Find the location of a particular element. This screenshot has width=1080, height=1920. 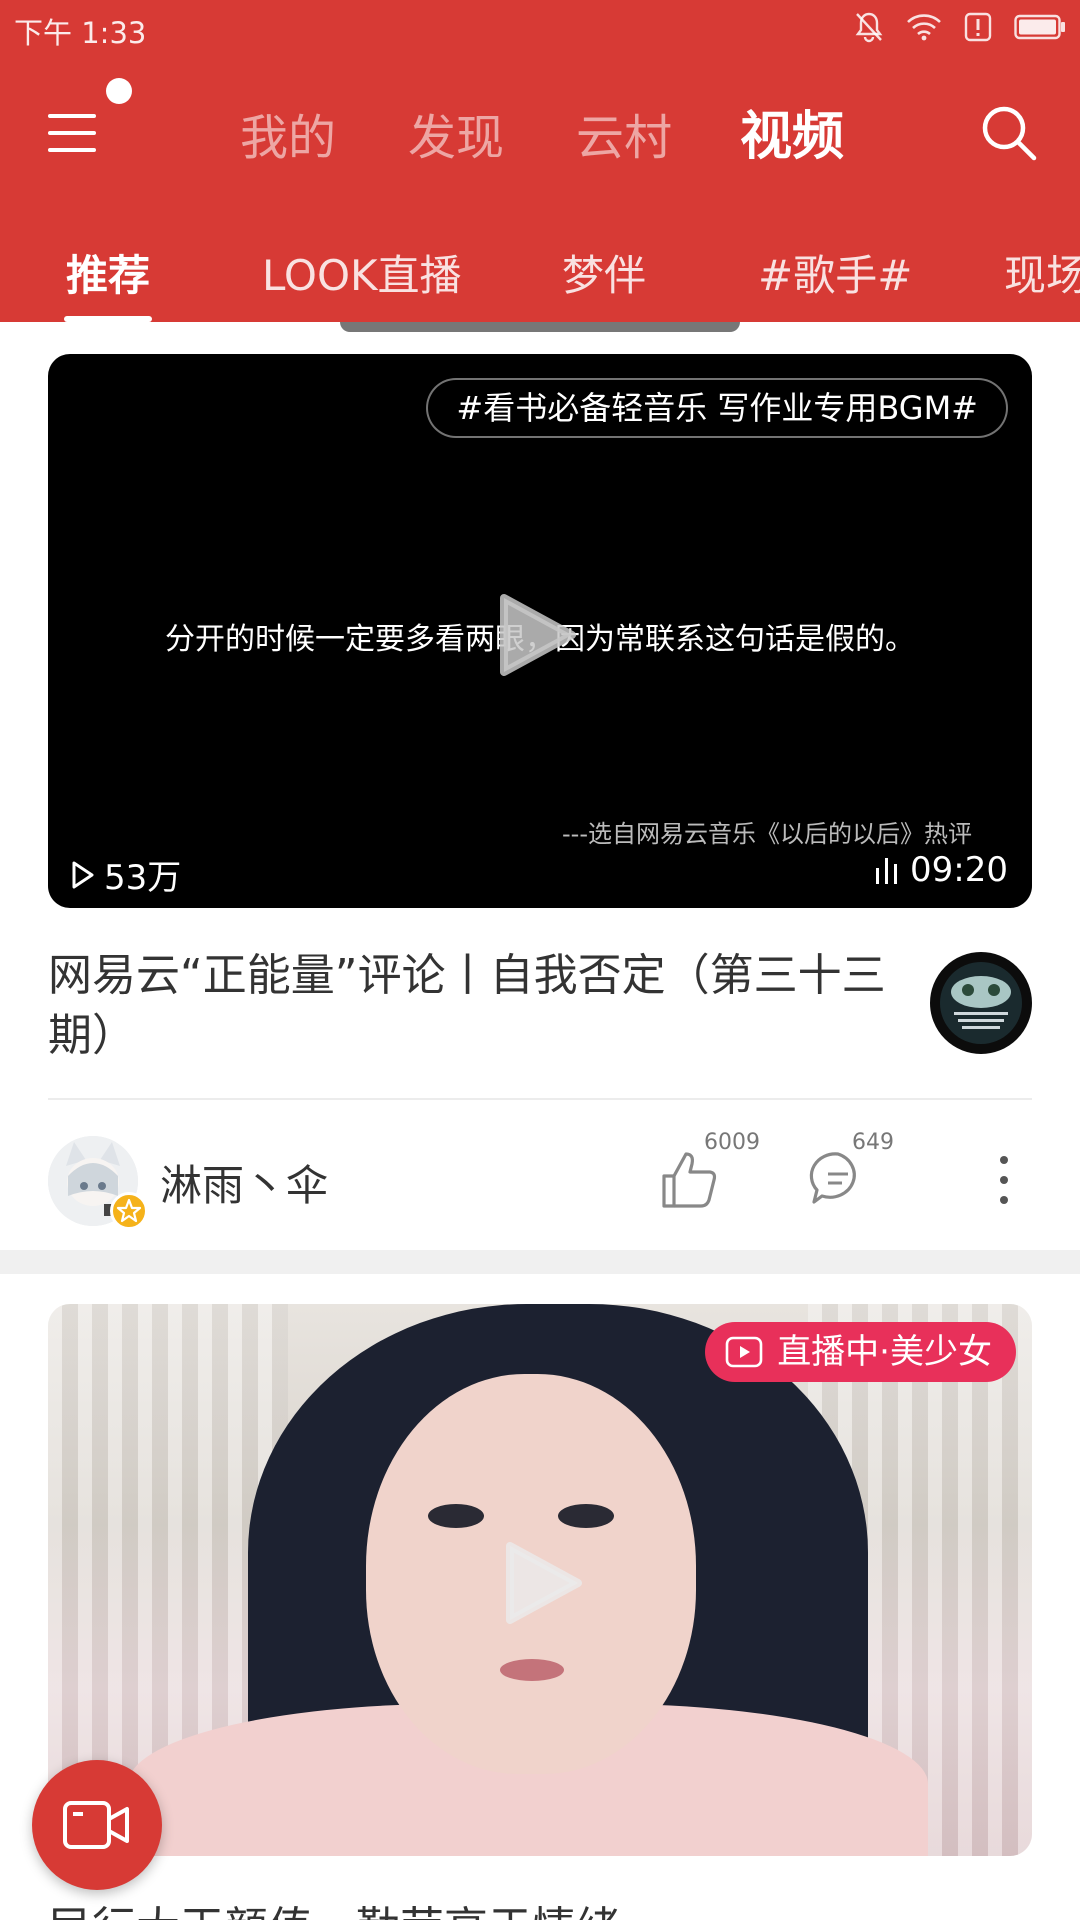

album-art-icon is located at coordinates (981, 1003).